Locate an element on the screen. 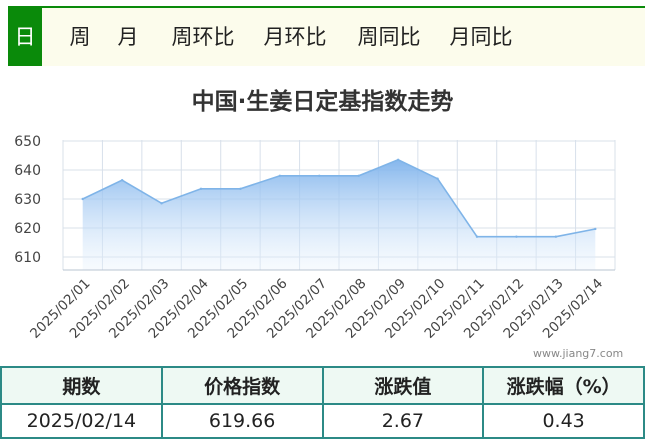 The image size is (645, 440). y-tick-label: 650 is located at coordinates (27, 142).